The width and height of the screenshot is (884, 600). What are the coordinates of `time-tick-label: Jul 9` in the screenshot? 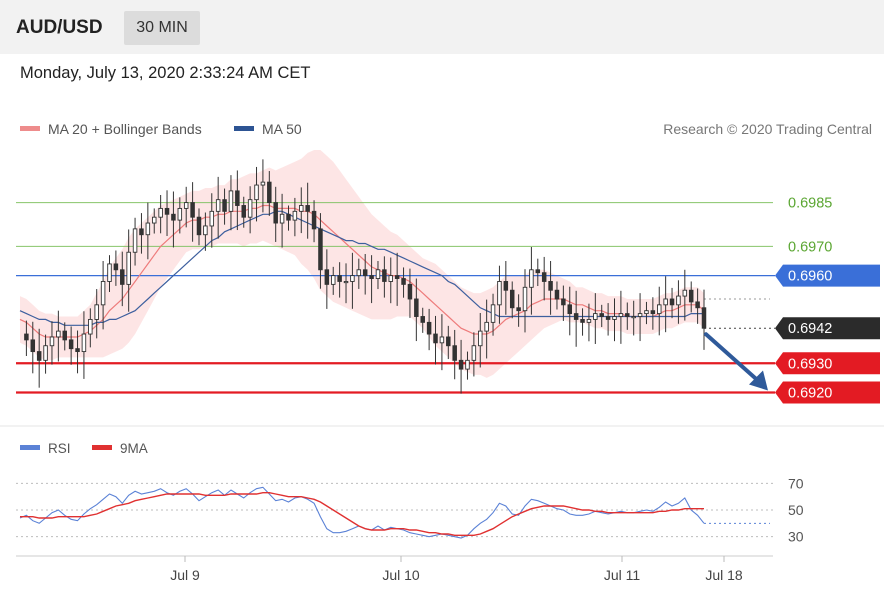 It's located at (185, 575).